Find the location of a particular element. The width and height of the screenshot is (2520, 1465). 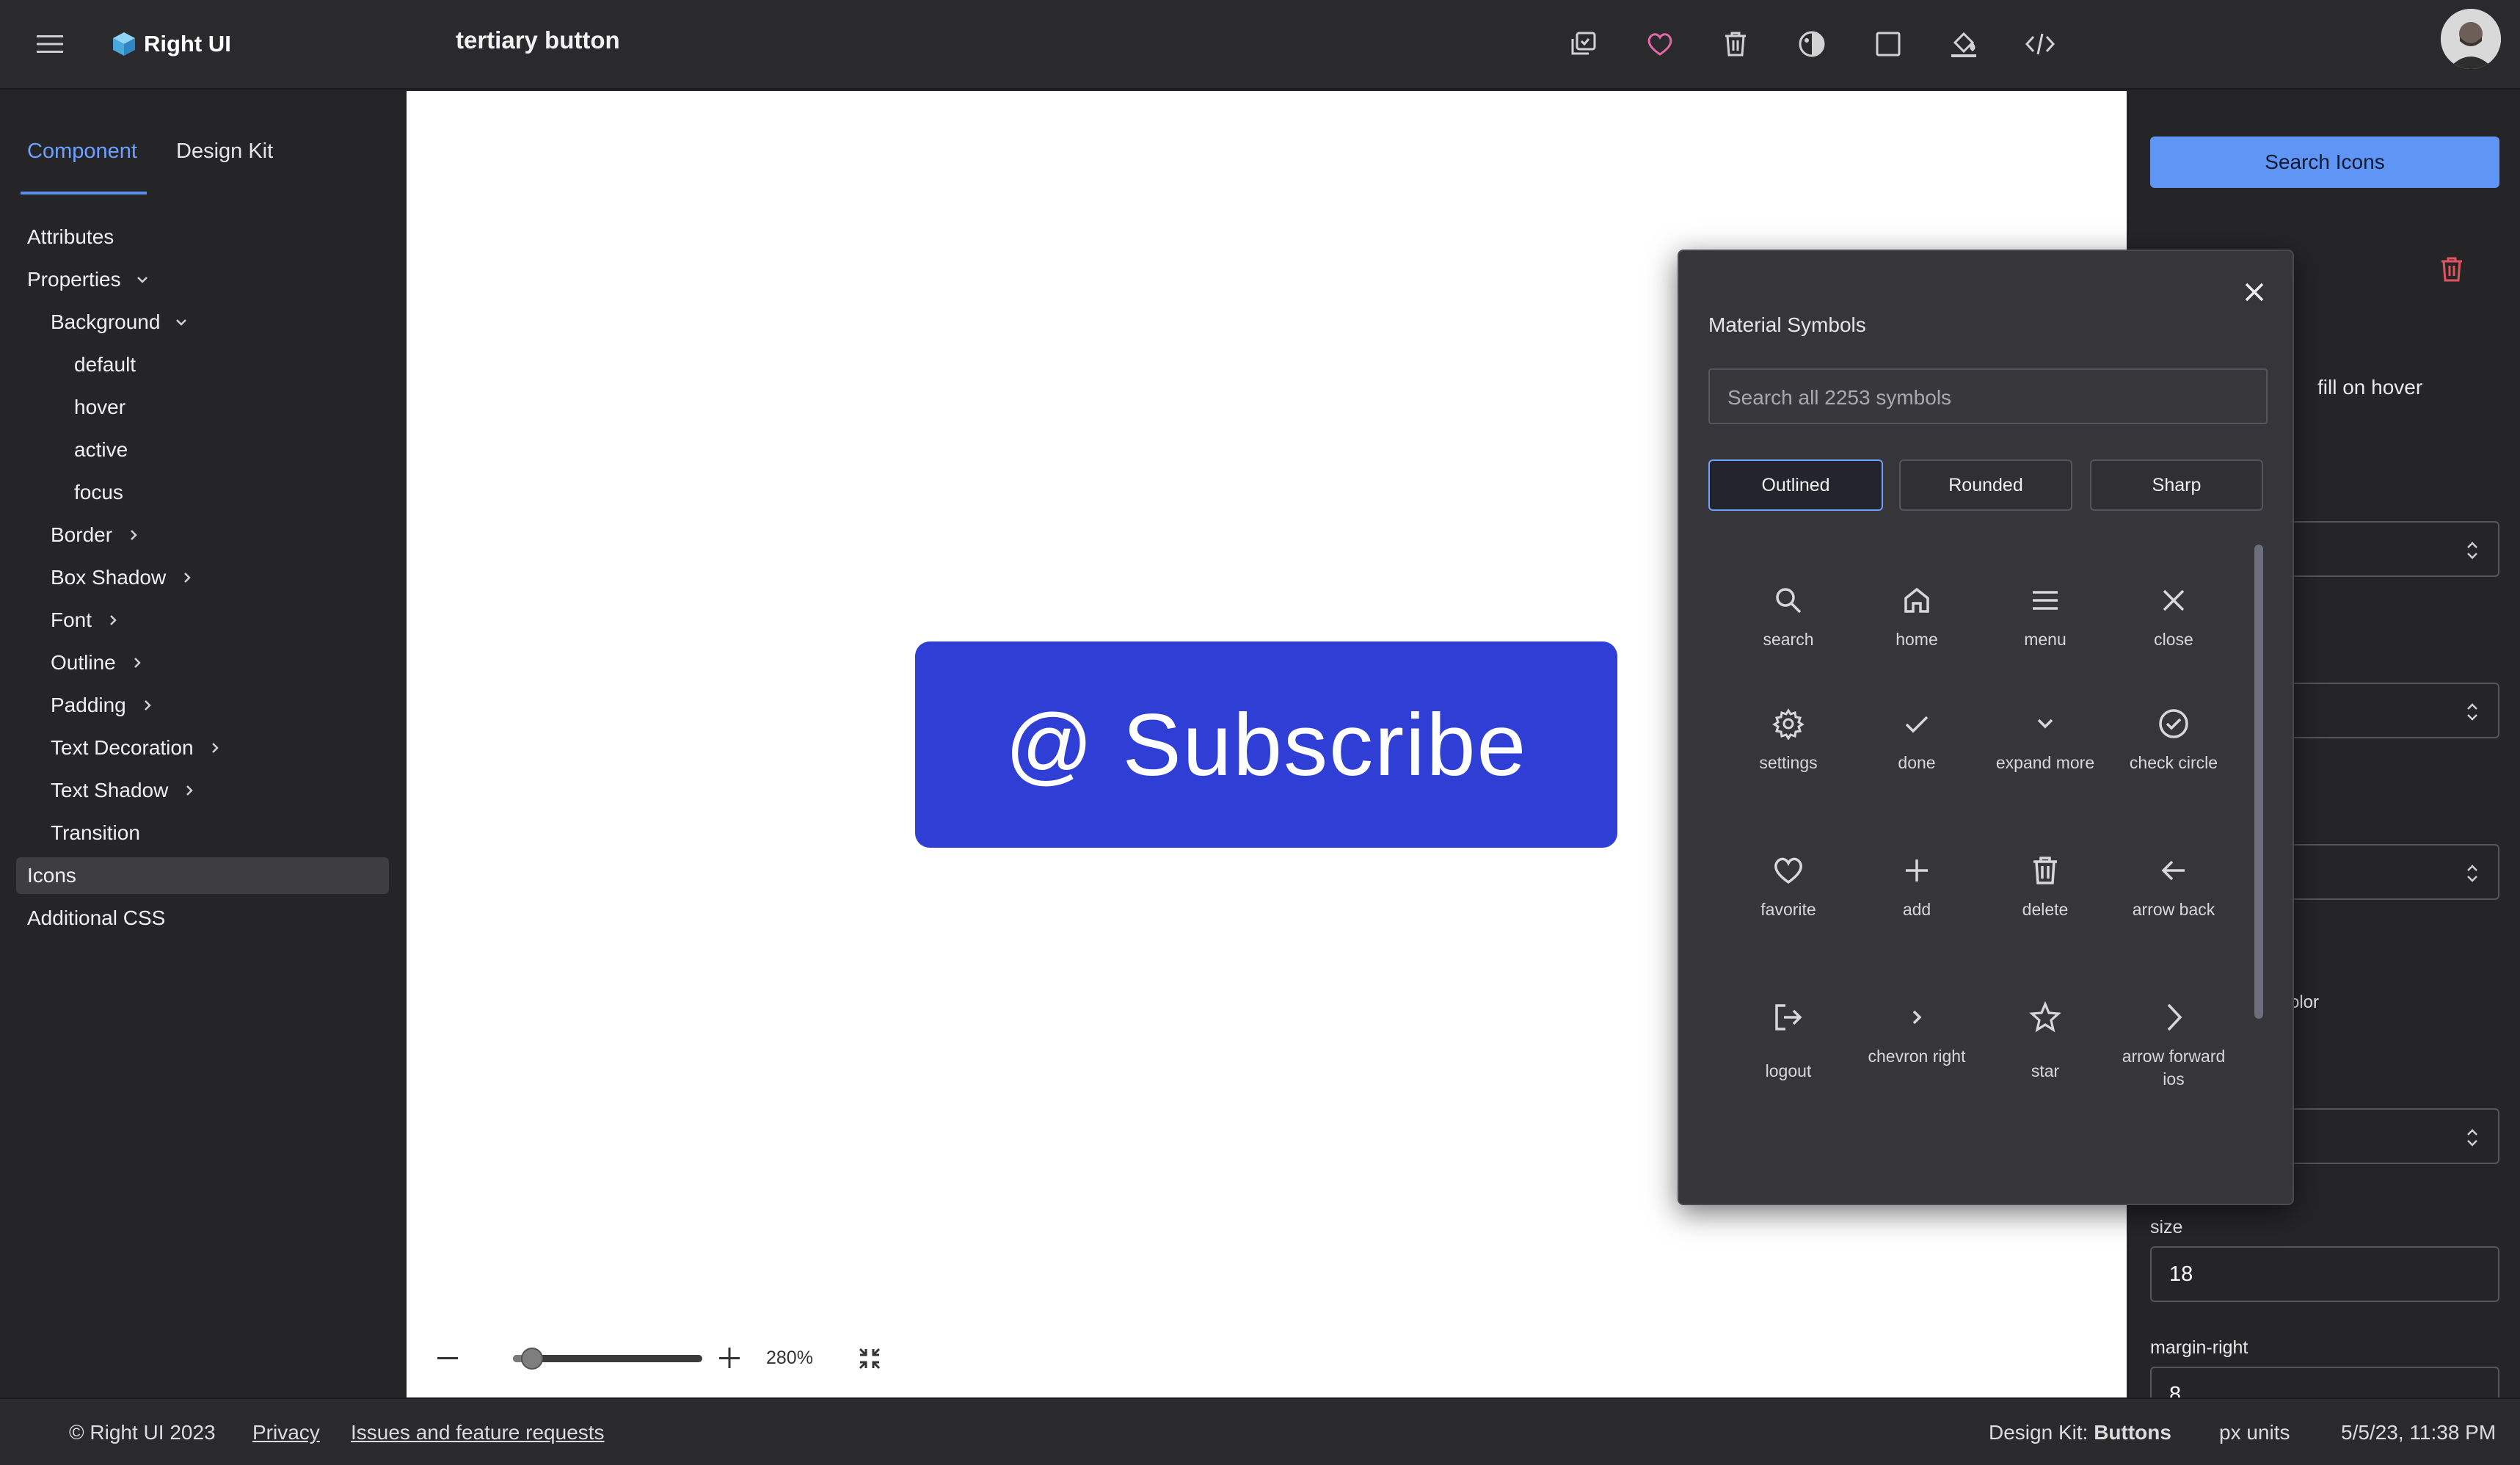

sidebar-item-background: Background is located at coordinates (120, 322).